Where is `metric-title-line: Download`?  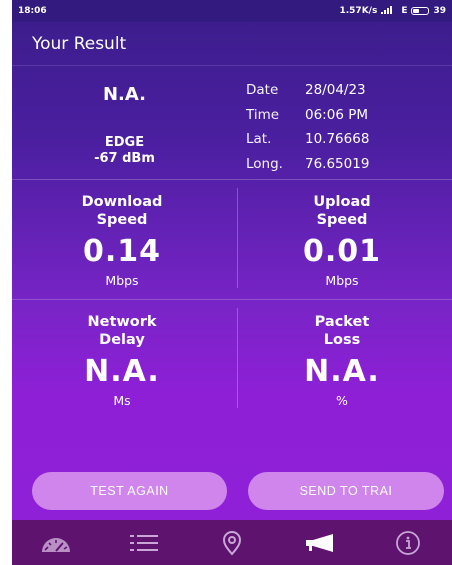
metric-title-line: Download is located at coordinates (122, 202).